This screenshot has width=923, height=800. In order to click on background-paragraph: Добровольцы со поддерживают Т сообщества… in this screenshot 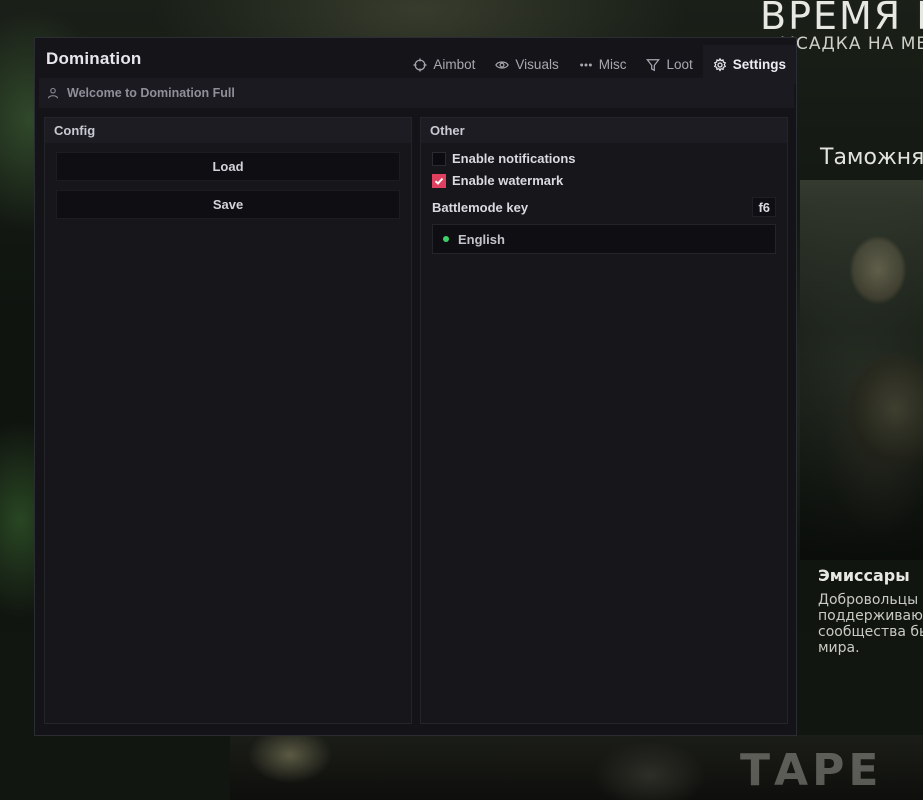, I will do `click(870, 624)`.